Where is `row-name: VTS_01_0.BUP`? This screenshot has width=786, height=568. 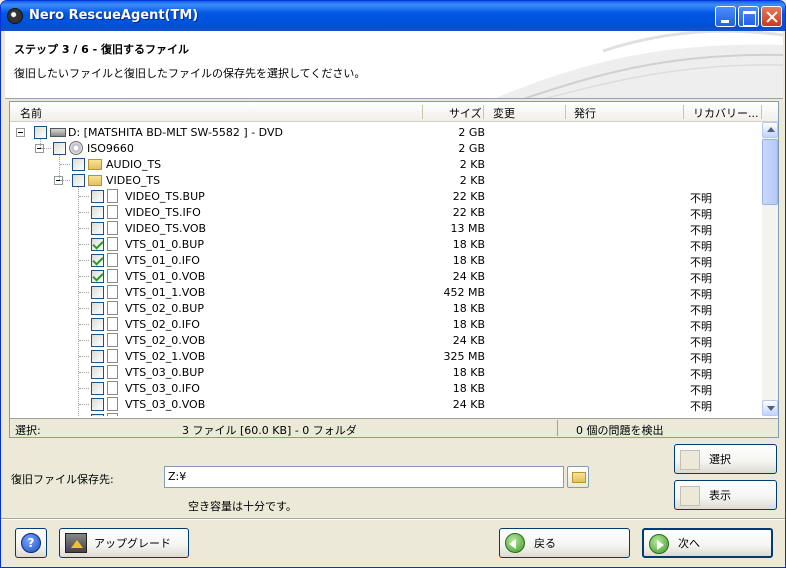
row-name: VTS_01_0.BUP is located at coordinates (164, 244).